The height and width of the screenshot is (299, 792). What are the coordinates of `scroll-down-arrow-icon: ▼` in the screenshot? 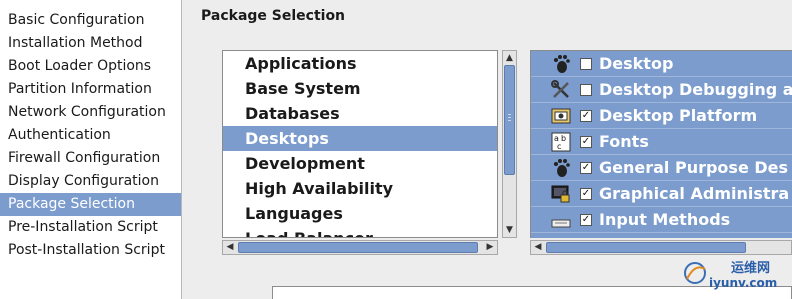 It's located at (509, 230).